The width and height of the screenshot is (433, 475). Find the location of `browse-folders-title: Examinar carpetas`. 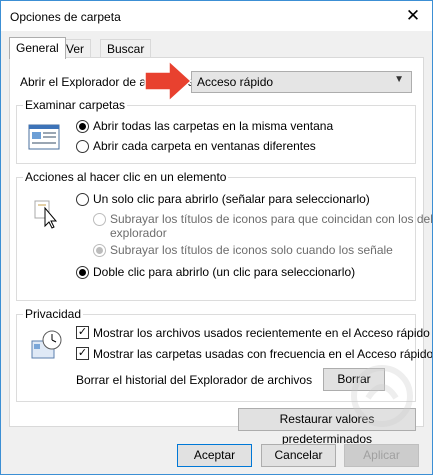

browse-folders-title: Examinar carpetas is located at coordinates (75, 105).